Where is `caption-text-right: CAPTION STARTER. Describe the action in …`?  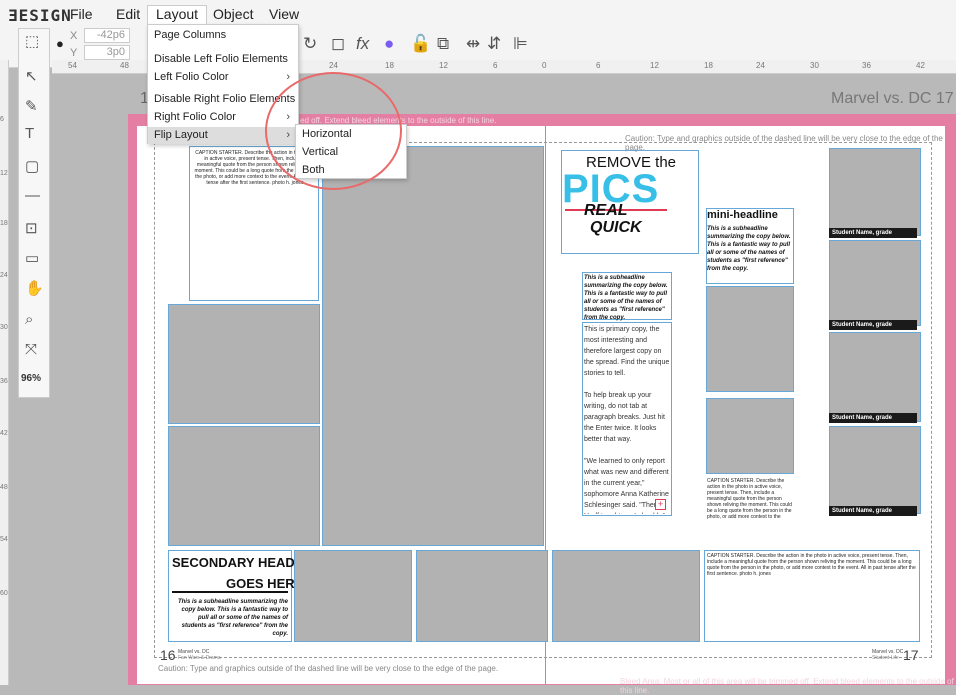
caption-text-right: CAPTION STARTER. Describe the action in … is located at coordinates (749, 499).